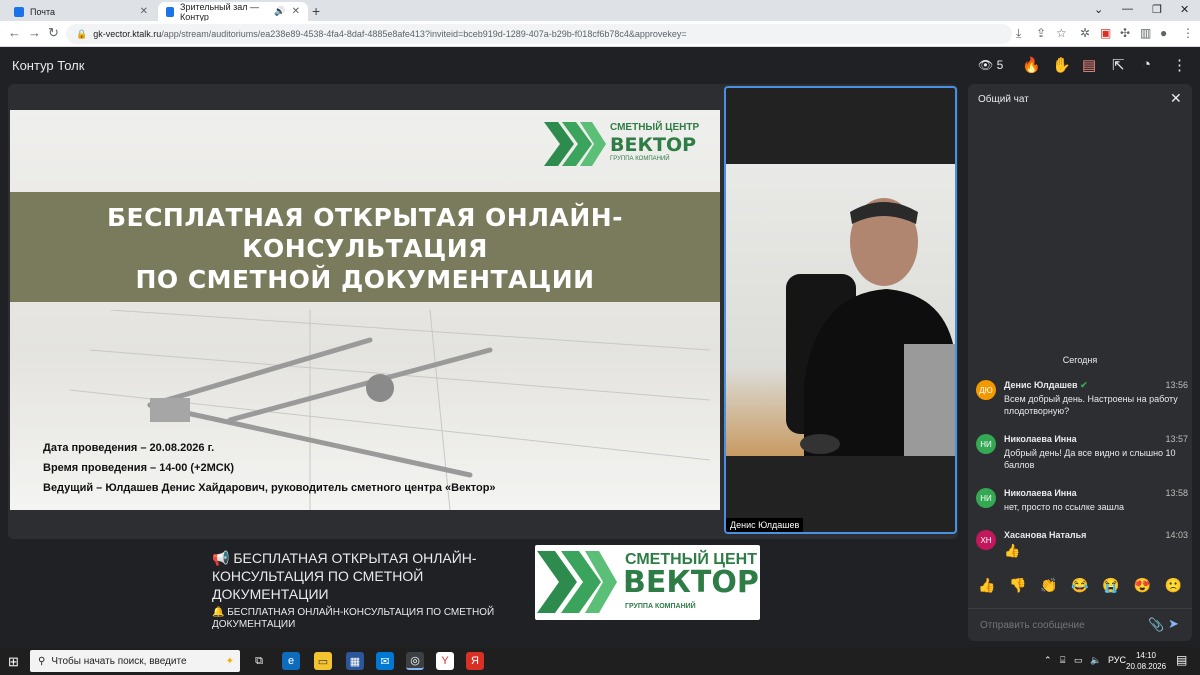 Image resolution: width=1200 pixels, height=675 pixels. I want to click on language-indicator: РУС, so click(1117, 660).